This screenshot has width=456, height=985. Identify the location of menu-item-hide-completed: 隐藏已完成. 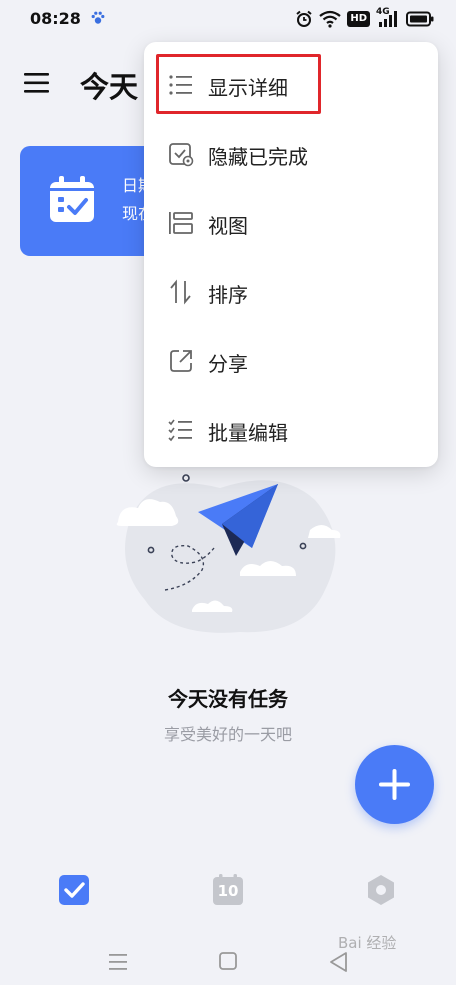
(291, 153).